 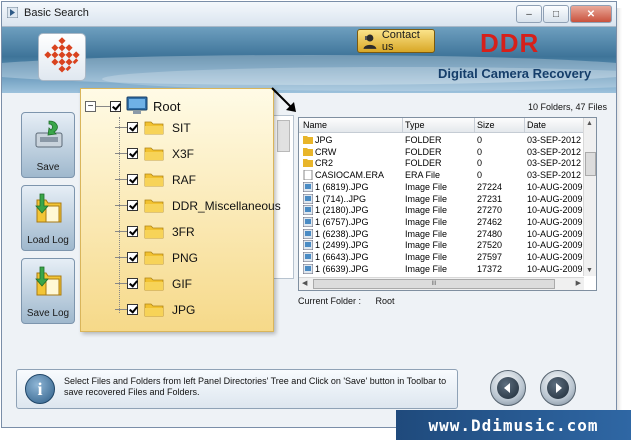 I want to click on tree-item: SIT, so click(x=153, y=127).